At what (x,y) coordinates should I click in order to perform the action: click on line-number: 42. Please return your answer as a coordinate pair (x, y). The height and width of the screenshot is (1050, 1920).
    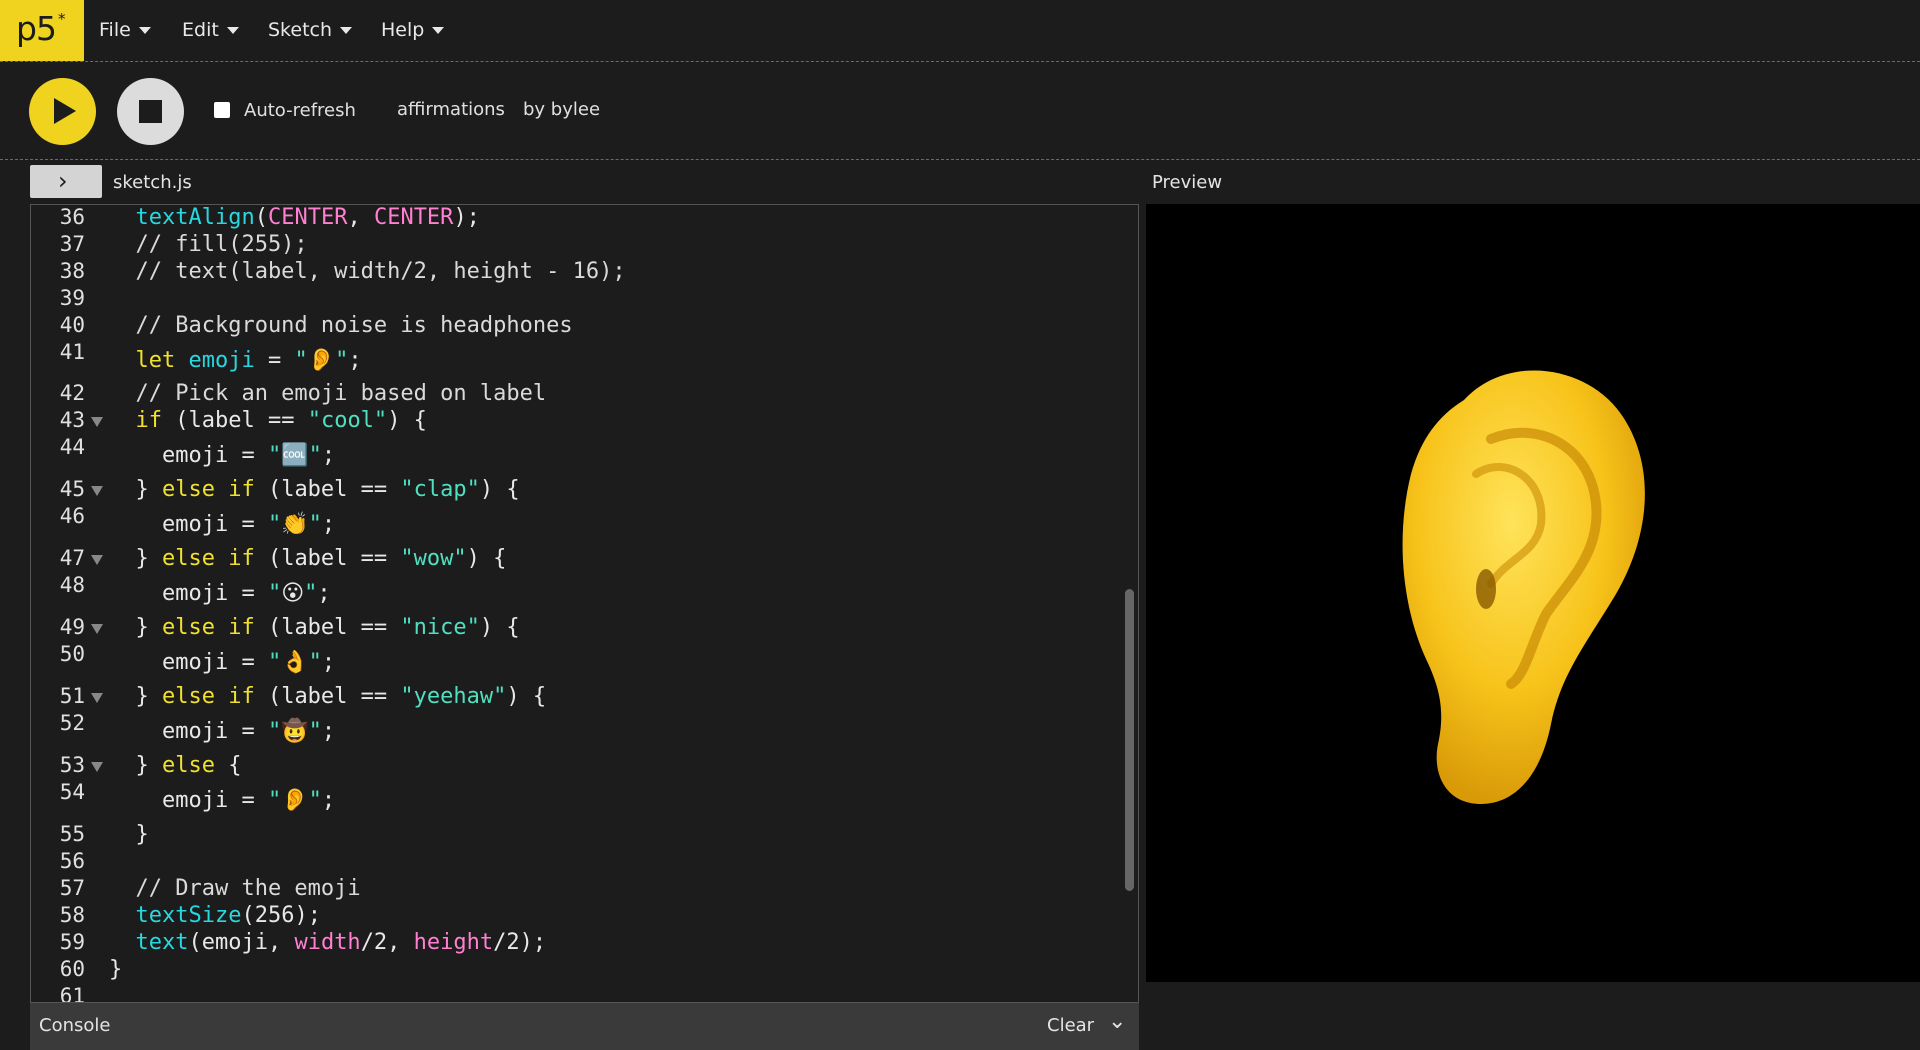
    Looking at the image, I should click on (72, 393).